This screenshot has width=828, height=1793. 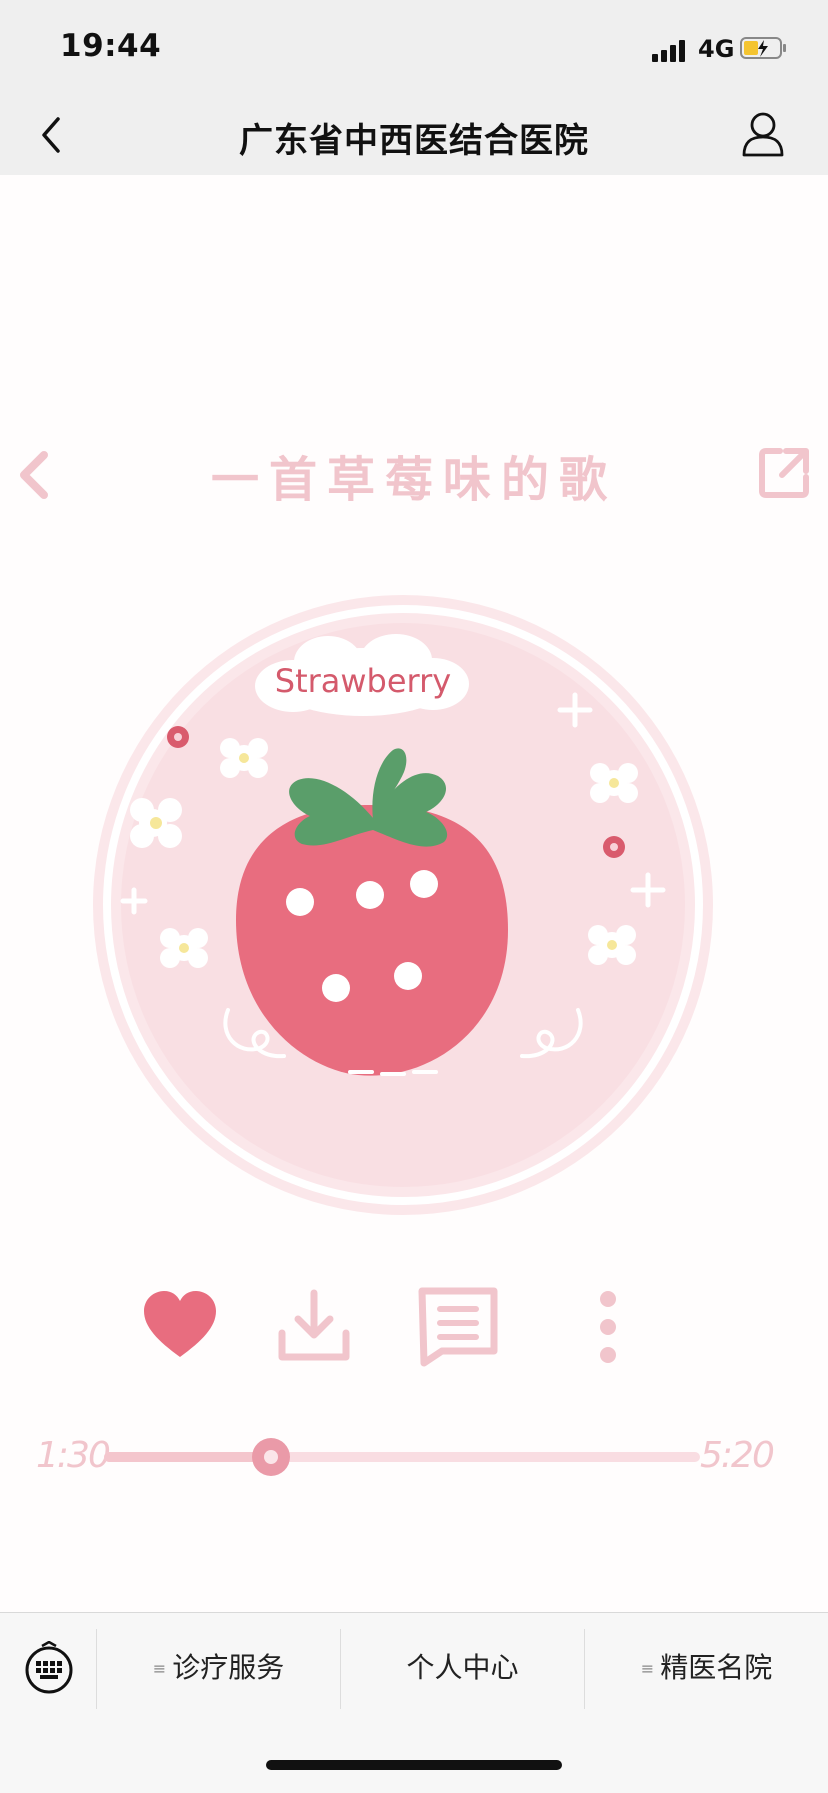 I want to click on heart-icon, so click(x=180, y=1324).